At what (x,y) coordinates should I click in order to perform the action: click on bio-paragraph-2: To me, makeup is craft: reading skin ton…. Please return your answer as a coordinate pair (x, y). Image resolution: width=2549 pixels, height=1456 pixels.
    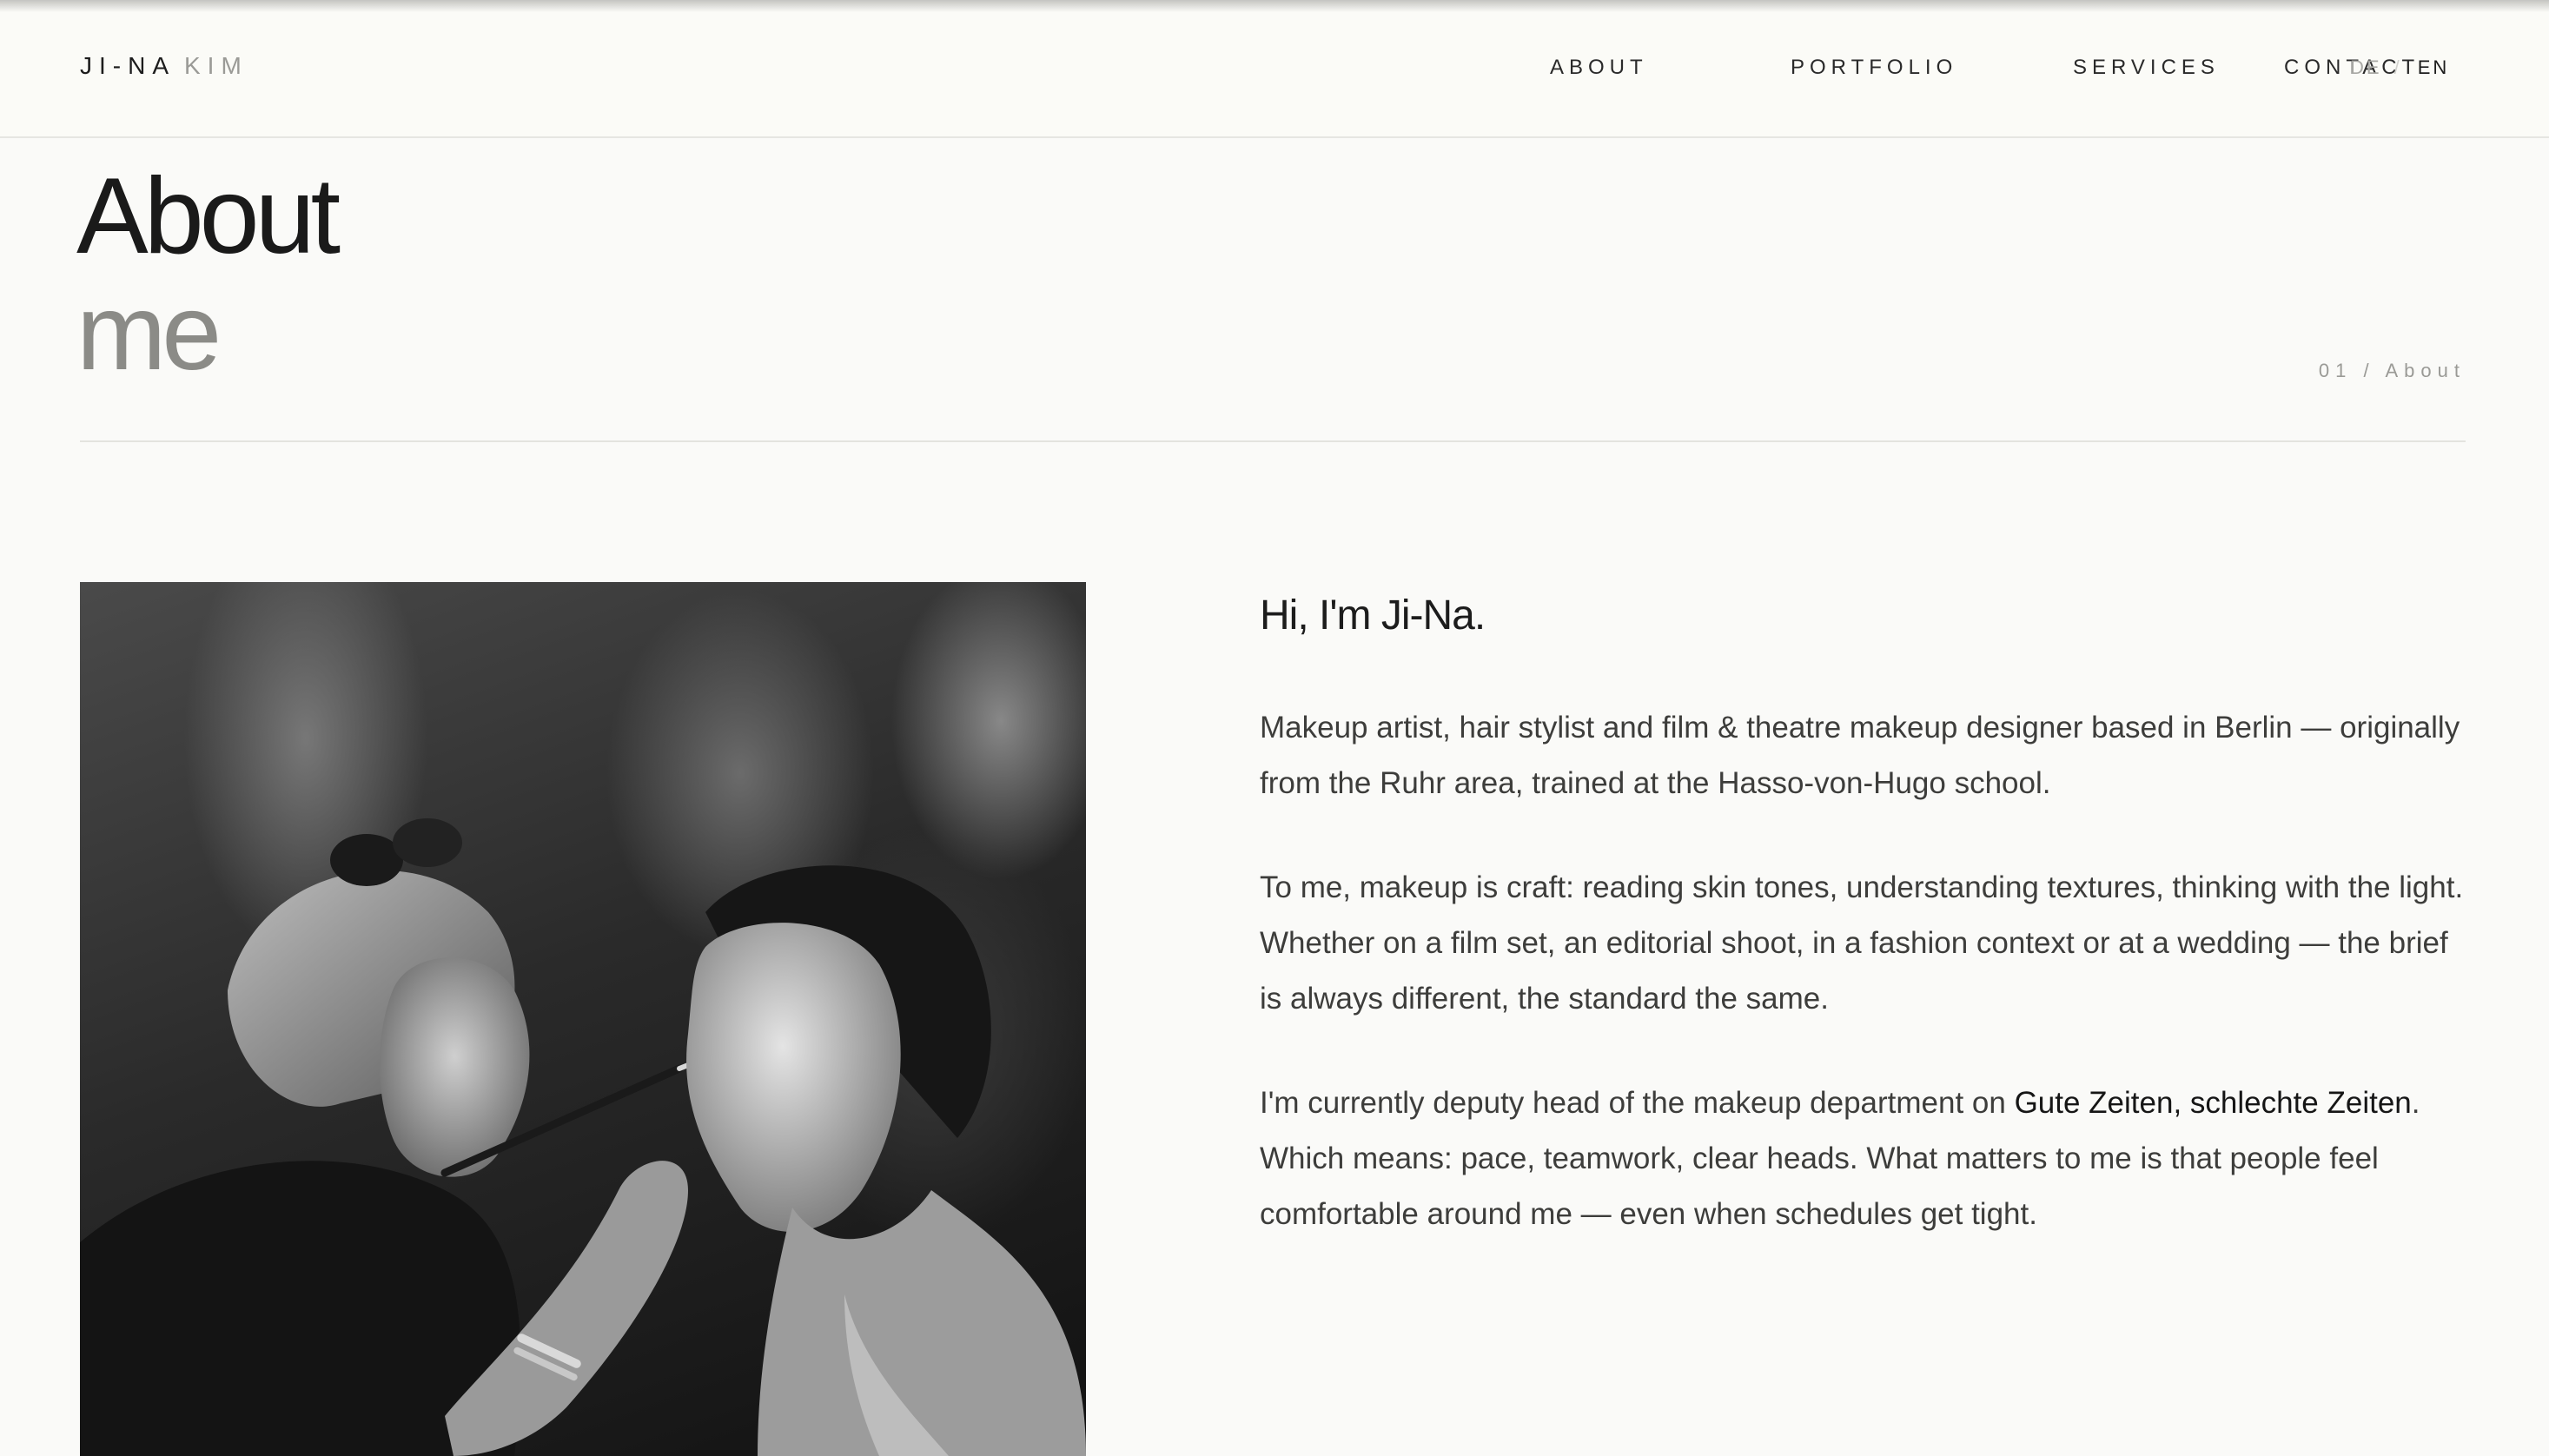
    Looking at the image, I should click on (1862, 943).